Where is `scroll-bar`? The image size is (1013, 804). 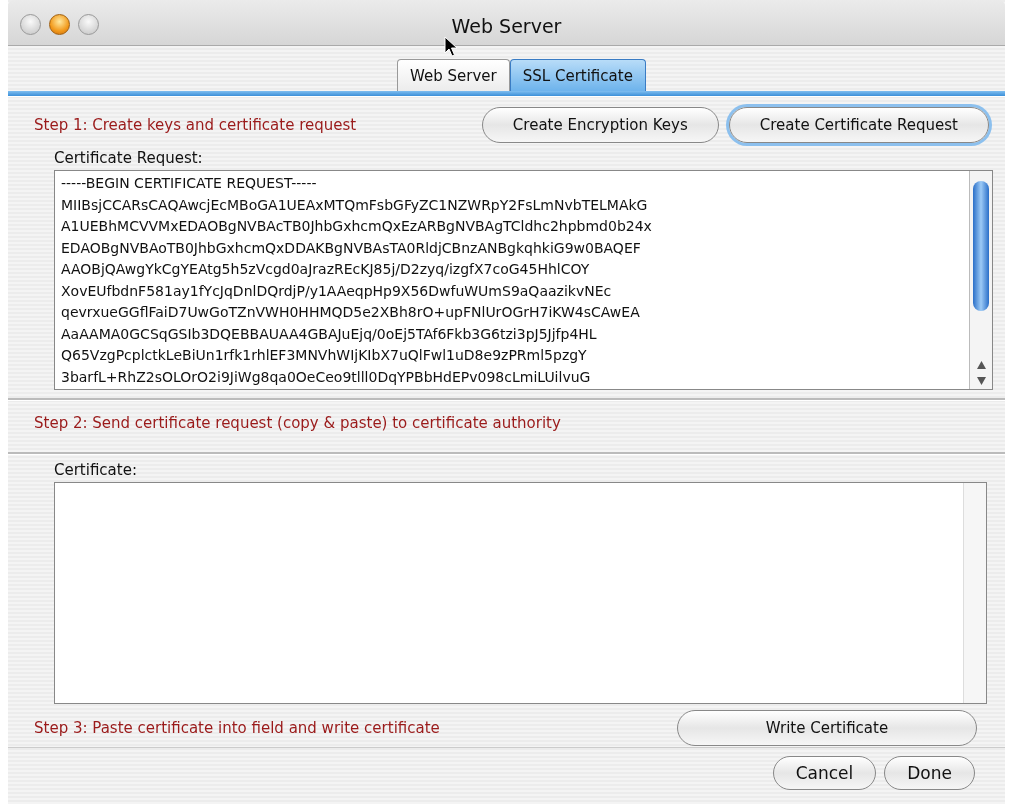
scroll-bar is located at coordinates (980, 280).